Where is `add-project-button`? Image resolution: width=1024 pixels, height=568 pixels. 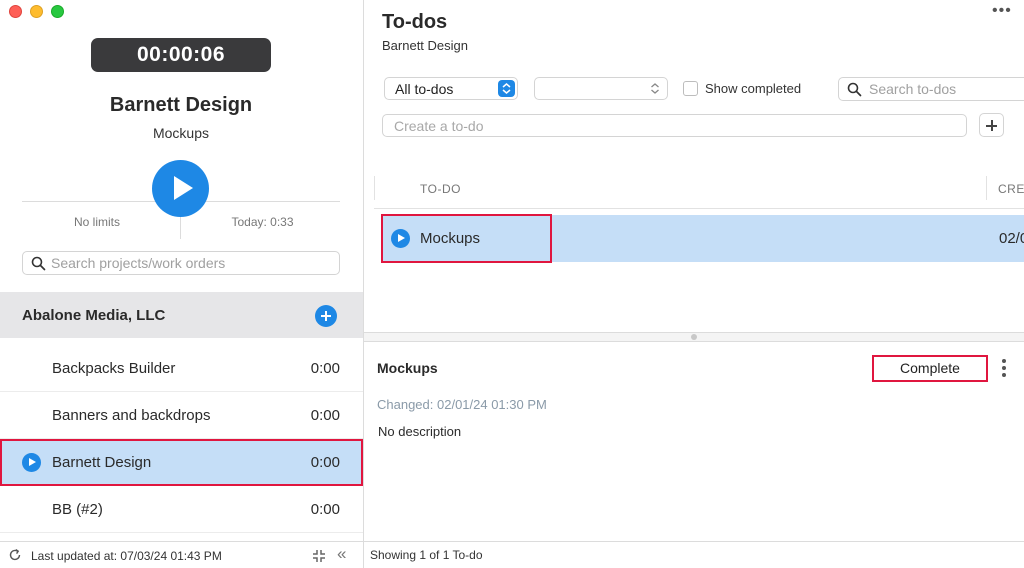 add-project-button is located at coordinates (326, 316).